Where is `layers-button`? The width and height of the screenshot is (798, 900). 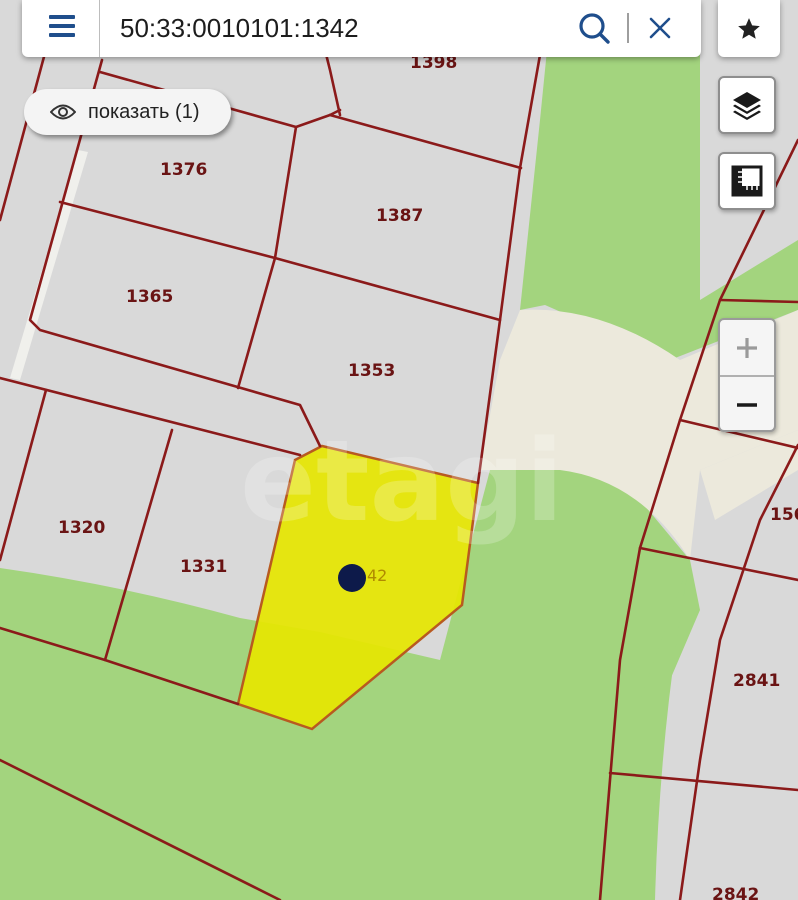 layers-button is located at coordinates (747, 105).